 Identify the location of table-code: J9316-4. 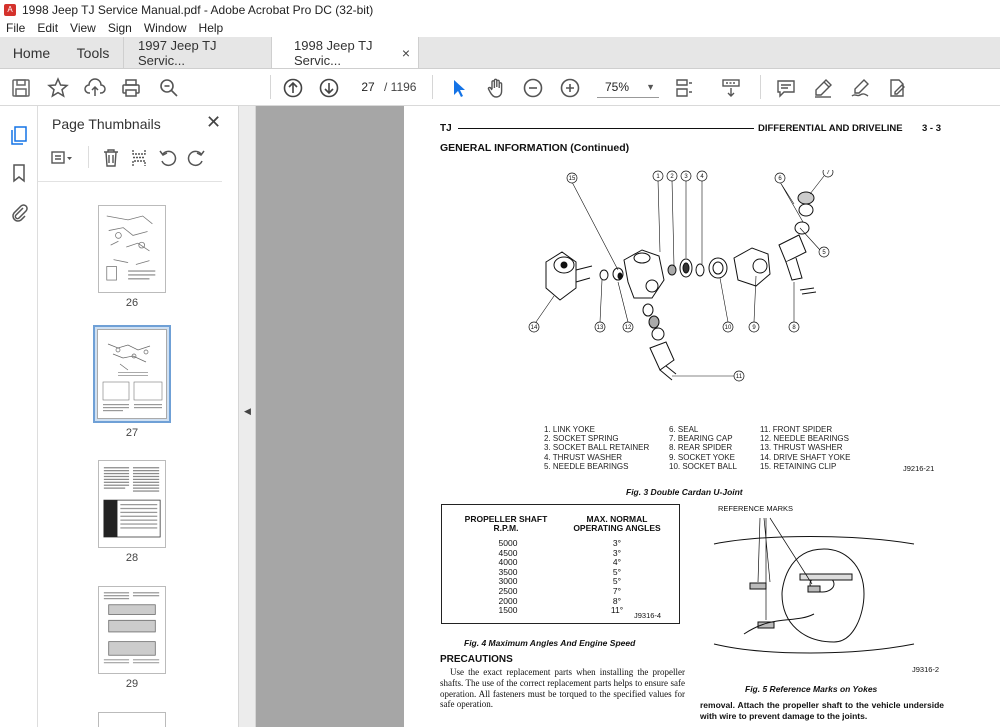
(648, 615).